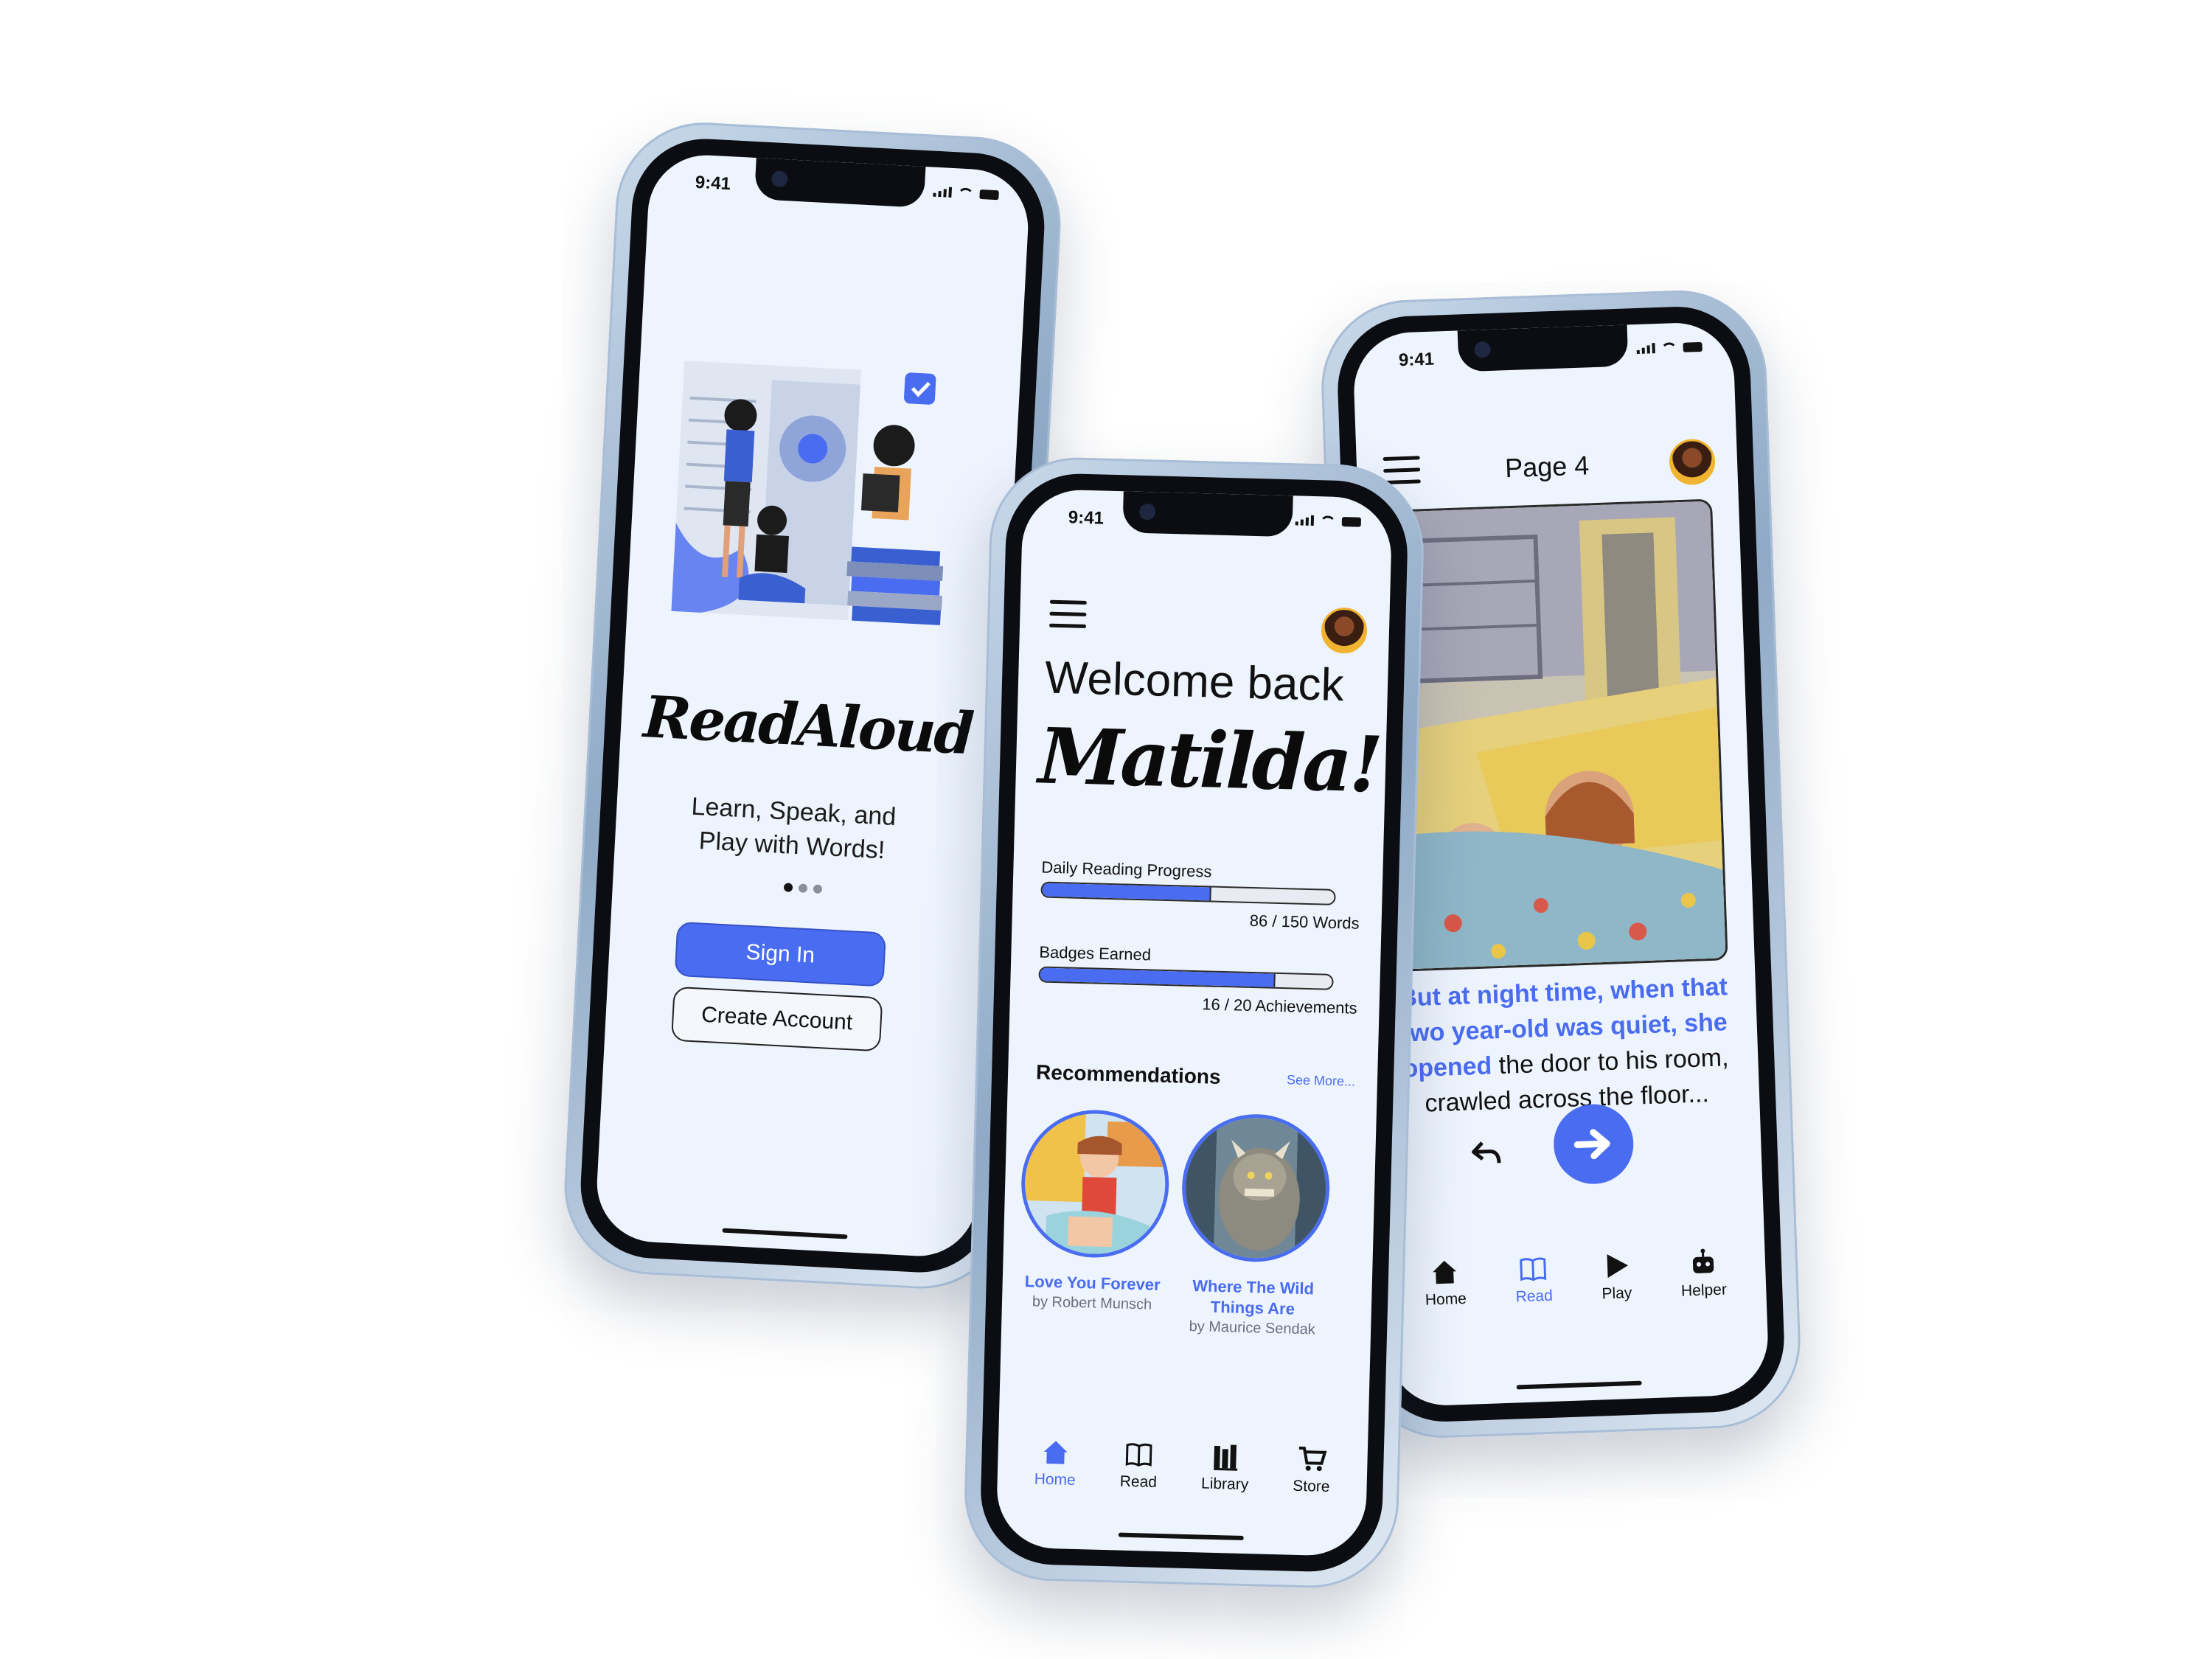 This screenshot has height=1659, width=2212. Describe the element at coordinates (1576, 1278) in the screenshot. I see `tab-bar: Home Read Play Helper` at that location.